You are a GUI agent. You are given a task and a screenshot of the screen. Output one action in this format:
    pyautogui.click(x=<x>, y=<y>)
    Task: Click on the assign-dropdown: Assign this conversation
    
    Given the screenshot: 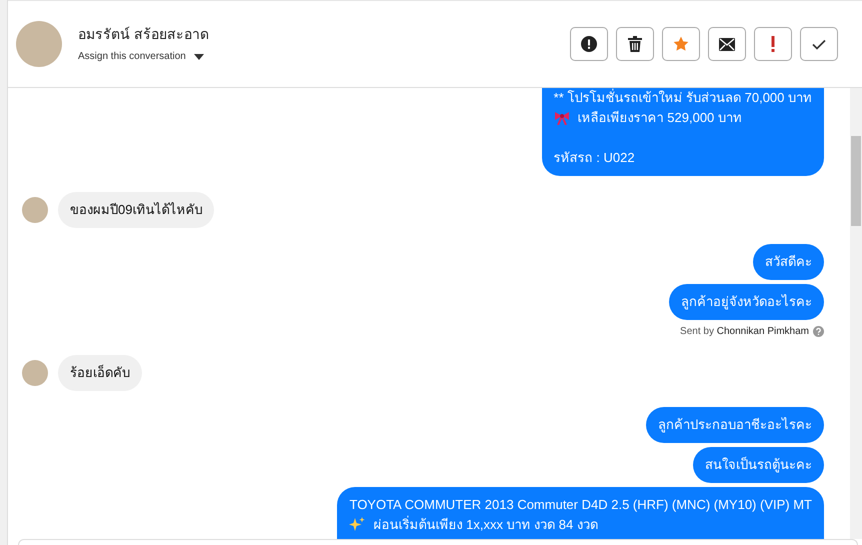 What is the action you would take?
    pyautogui.click(x=143, y=56)
    